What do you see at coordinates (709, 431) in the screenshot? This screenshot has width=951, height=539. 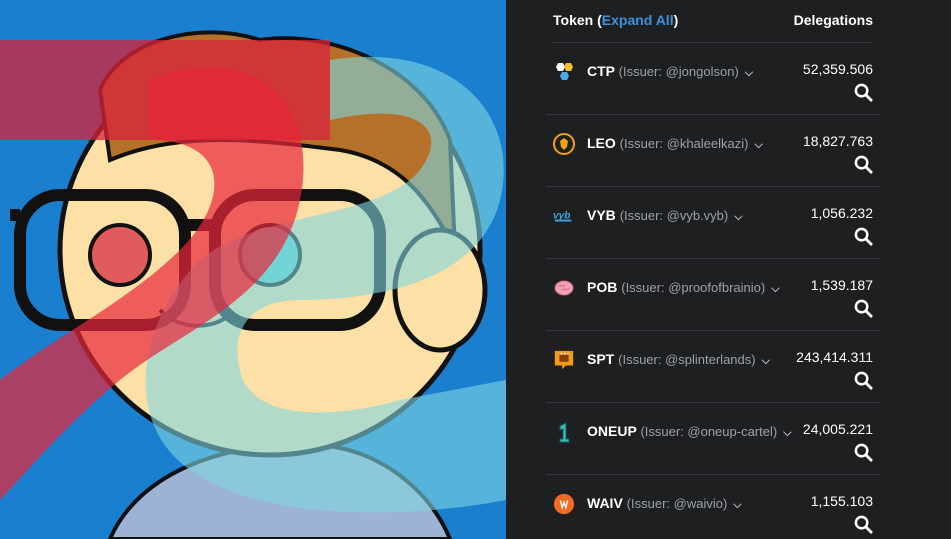 I see `token-issuer: (Issuer: @oneup-cartel)` at bounding box center [709, 431].